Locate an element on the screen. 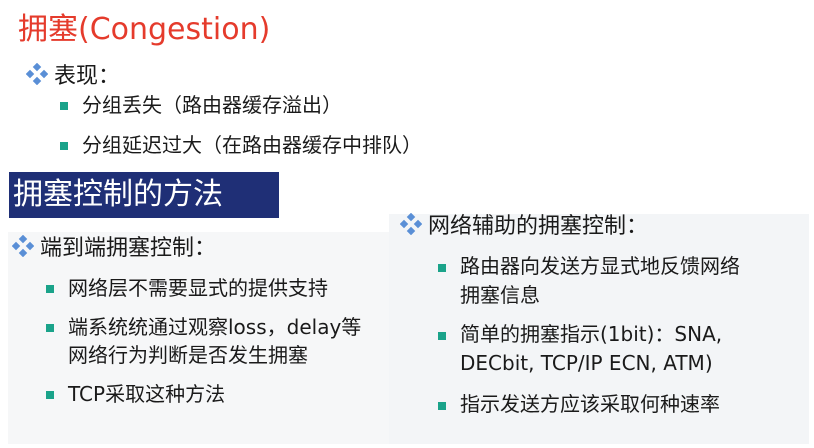 This screenshot has width=814, height=448. end-to-end-item: 网络层不需要显式的提供支持 is located at coordinates (198, 288).